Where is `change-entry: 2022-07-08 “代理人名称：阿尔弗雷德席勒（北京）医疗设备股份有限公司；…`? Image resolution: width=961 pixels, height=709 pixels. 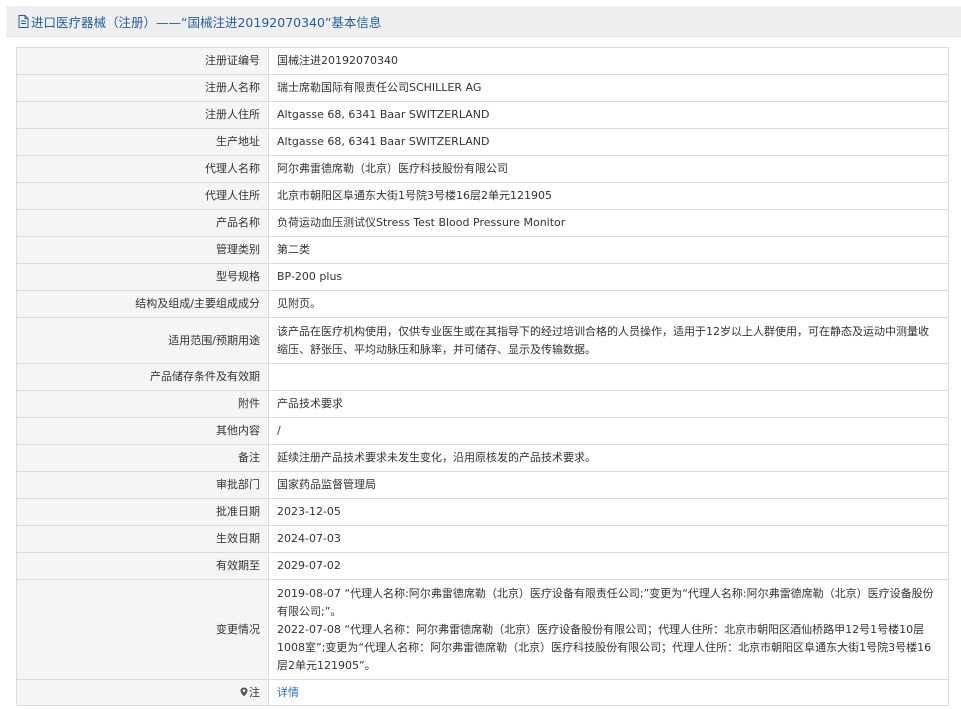
change-entry: 2022-07-08 “代理人名称：阿尔弗雷德席勒（北京）医疗设备股份有限公司；… is located at coordinates (604, 647).